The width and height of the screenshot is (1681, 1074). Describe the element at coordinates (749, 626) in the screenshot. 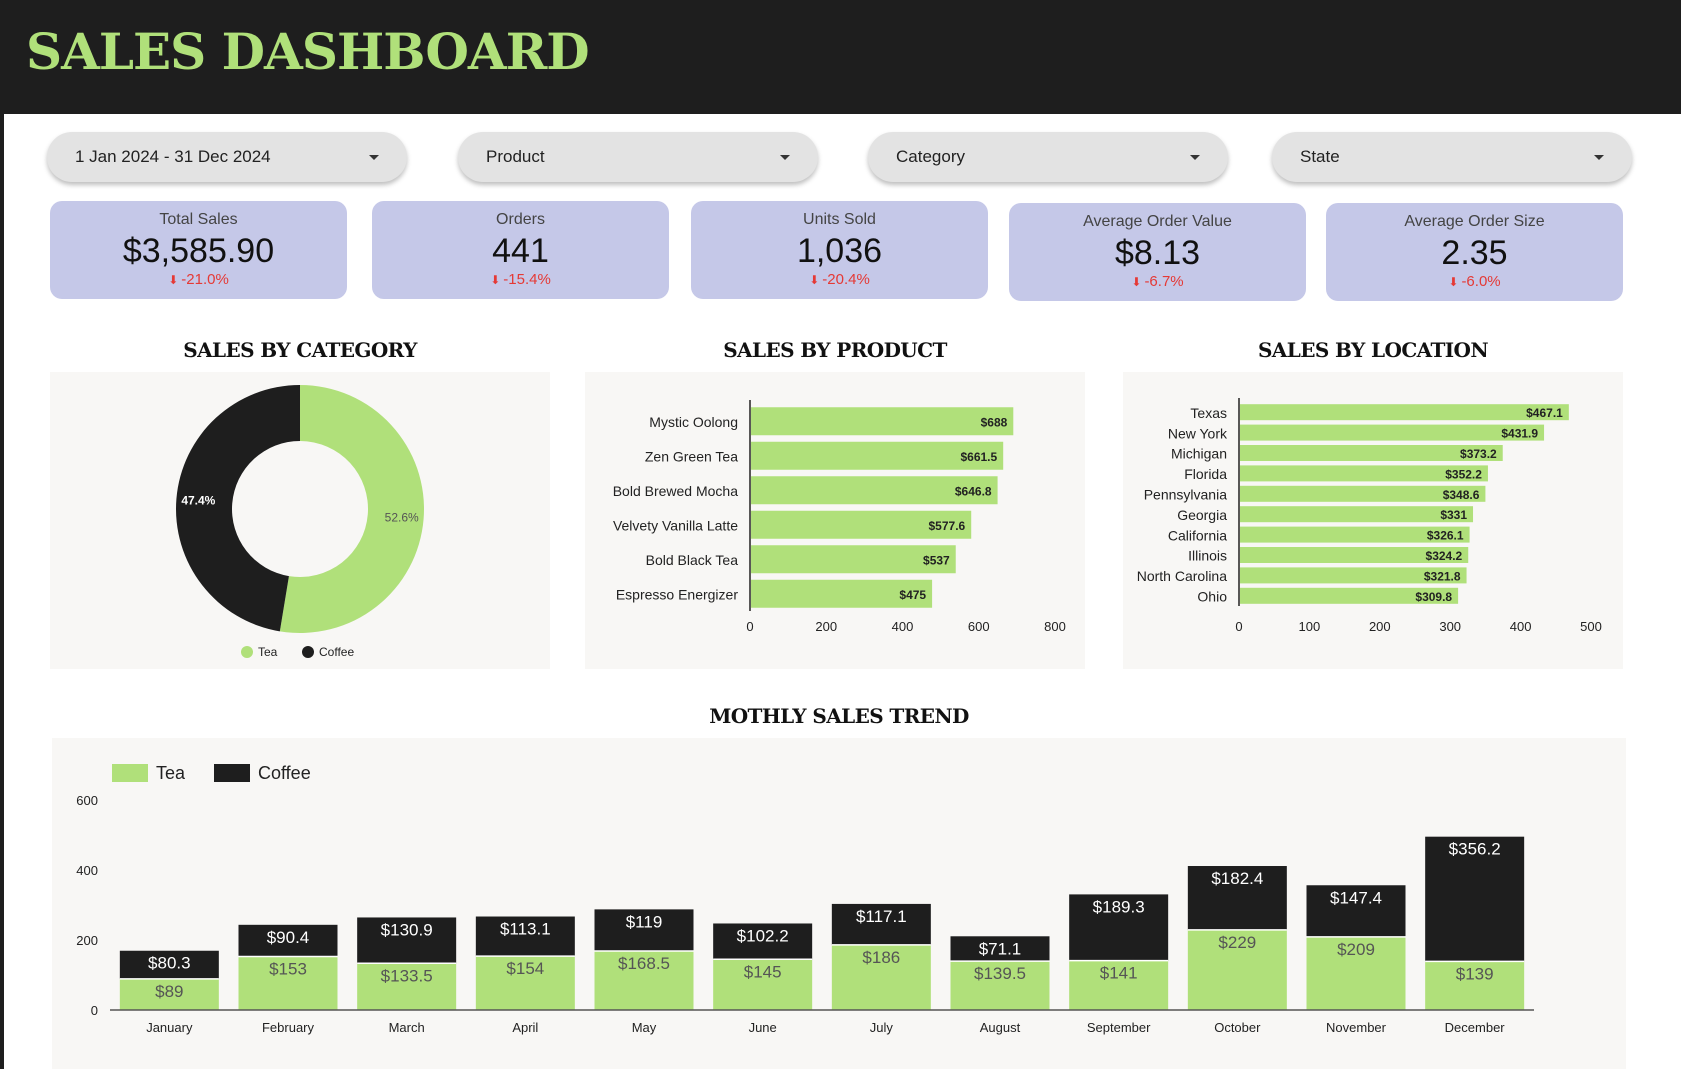

I see `x-tick-label: 0` at that location.